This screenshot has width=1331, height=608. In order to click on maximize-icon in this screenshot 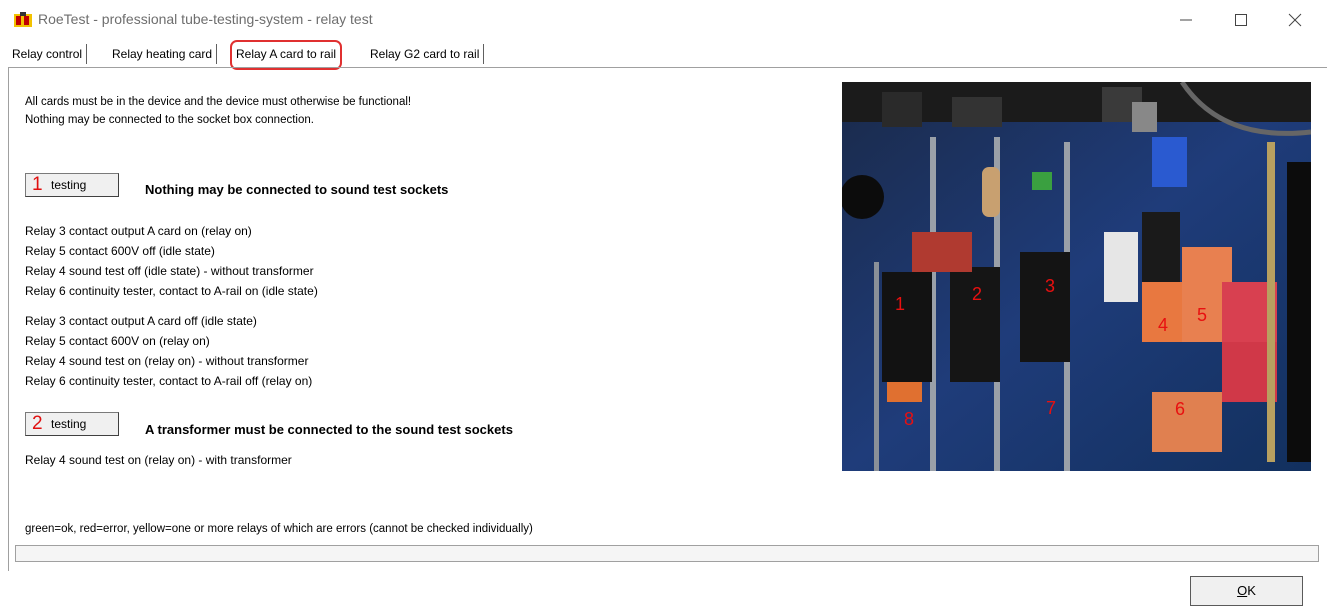, I will do `click(1241, 20)`.